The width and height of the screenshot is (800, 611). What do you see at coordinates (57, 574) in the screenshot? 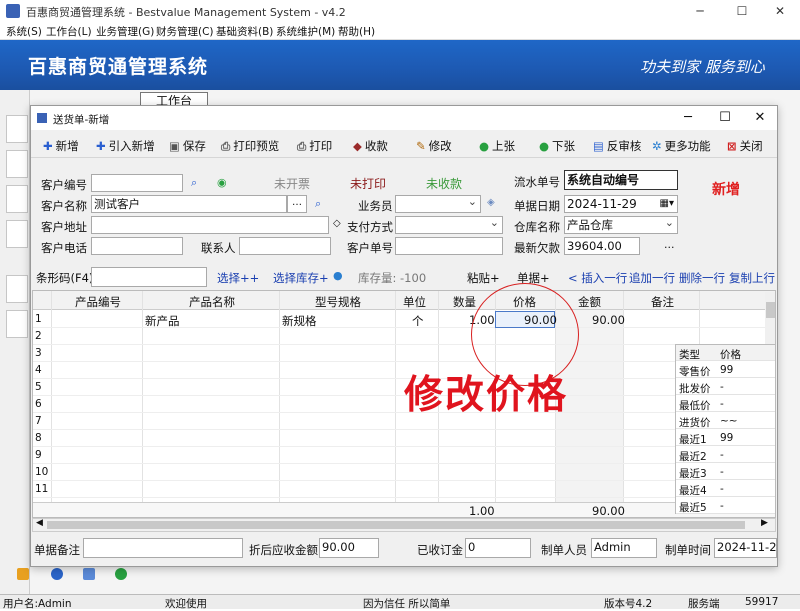
I see `clock-icon` at bounding box center [57, 574].